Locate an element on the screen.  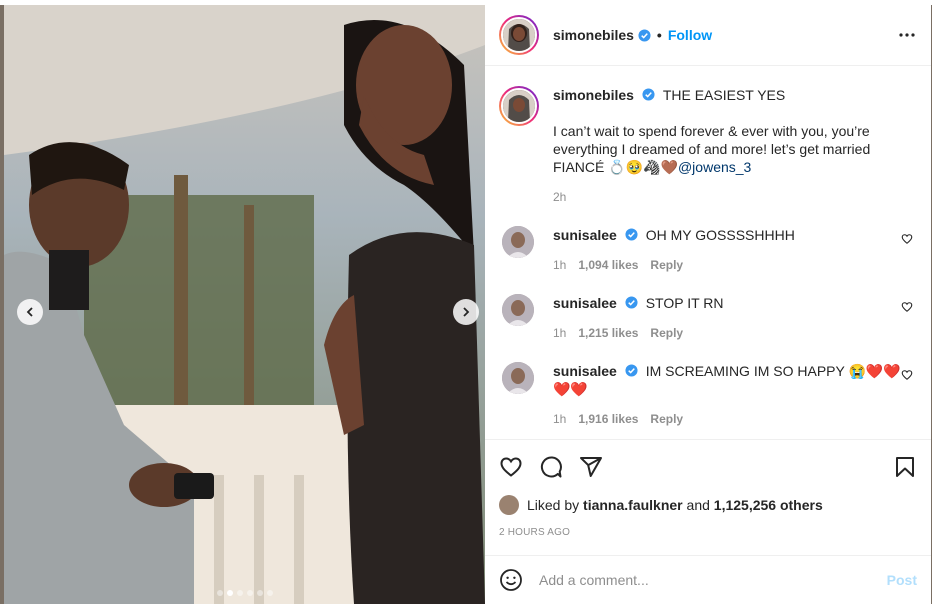
heart-icon is located at coordinates (511, 467).